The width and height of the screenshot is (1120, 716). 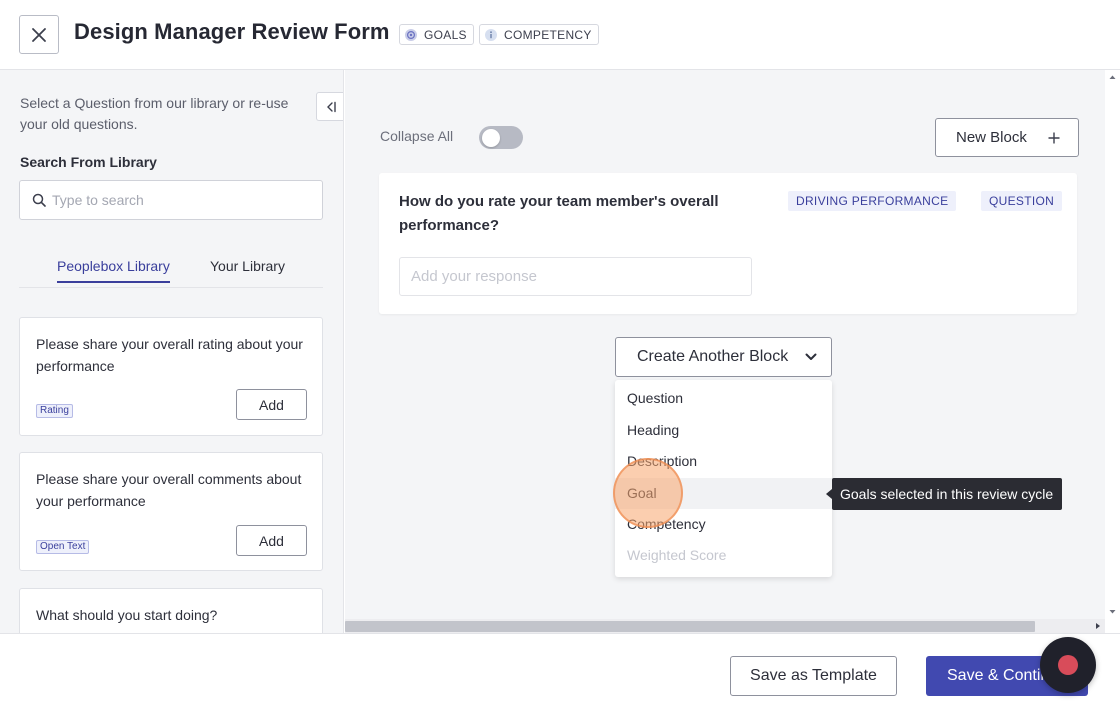 I want to click on dropdown-item-competency: Competency, so click(x=723, y=524).